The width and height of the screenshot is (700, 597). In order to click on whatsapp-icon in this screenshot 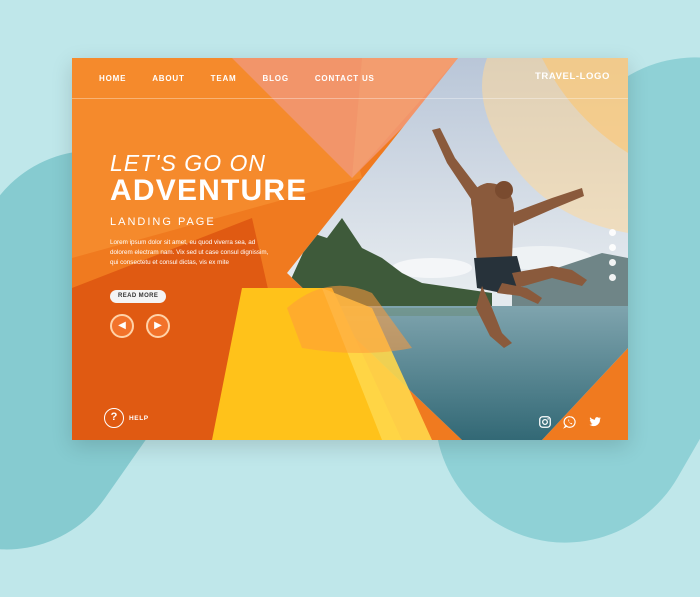, I will do `click(570, 422)`.